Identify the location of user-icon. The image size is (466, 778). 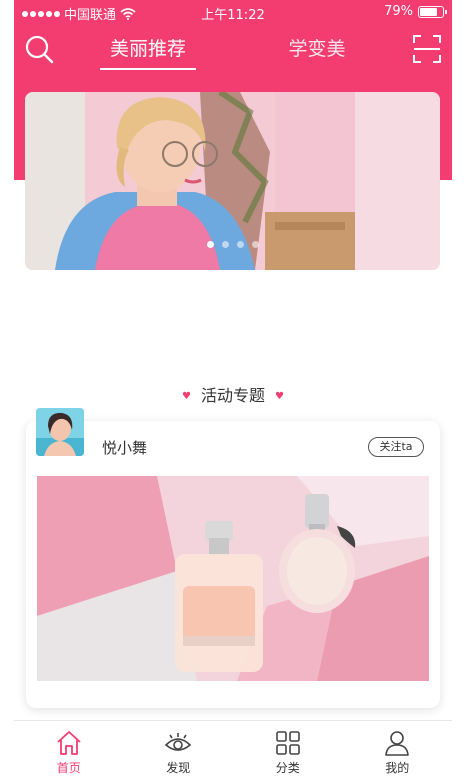
(397, 743).